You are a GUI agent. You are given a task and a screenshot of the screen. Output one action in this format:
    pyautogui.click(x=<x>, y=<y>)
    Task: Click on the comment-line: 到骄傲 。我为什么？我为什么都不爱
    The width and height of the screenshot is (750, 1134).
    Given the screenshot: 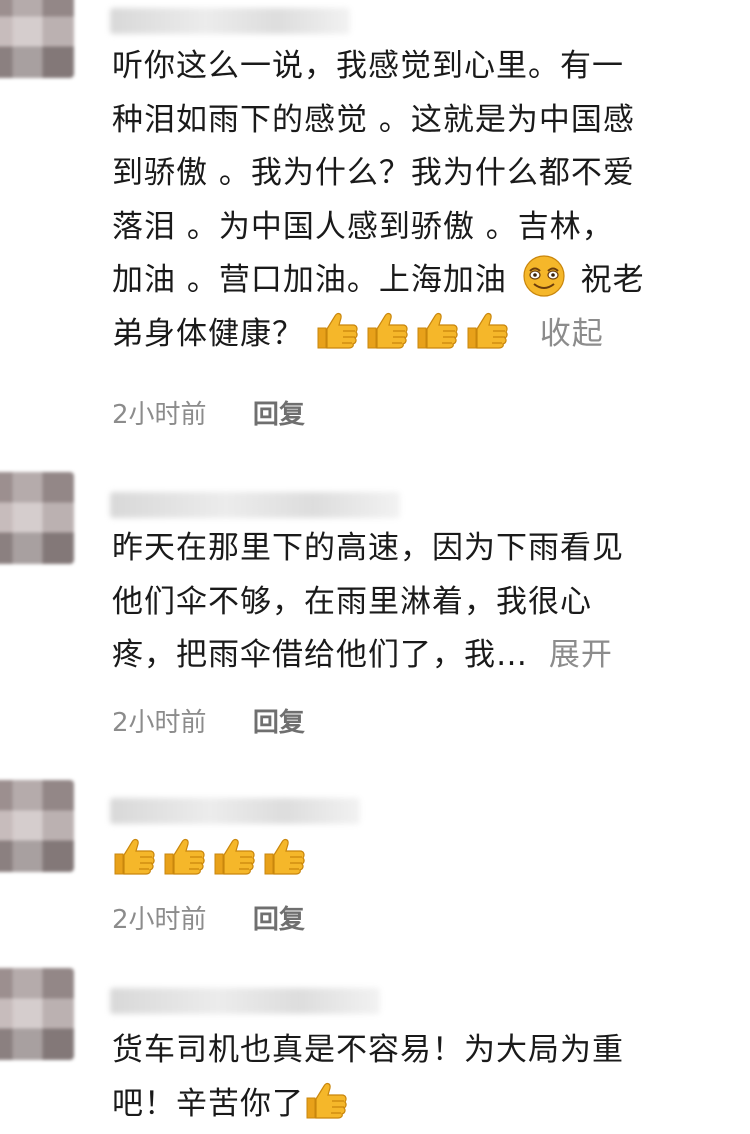 What is the action you would take?
    pyautogui.click(x=373, y=173)
    